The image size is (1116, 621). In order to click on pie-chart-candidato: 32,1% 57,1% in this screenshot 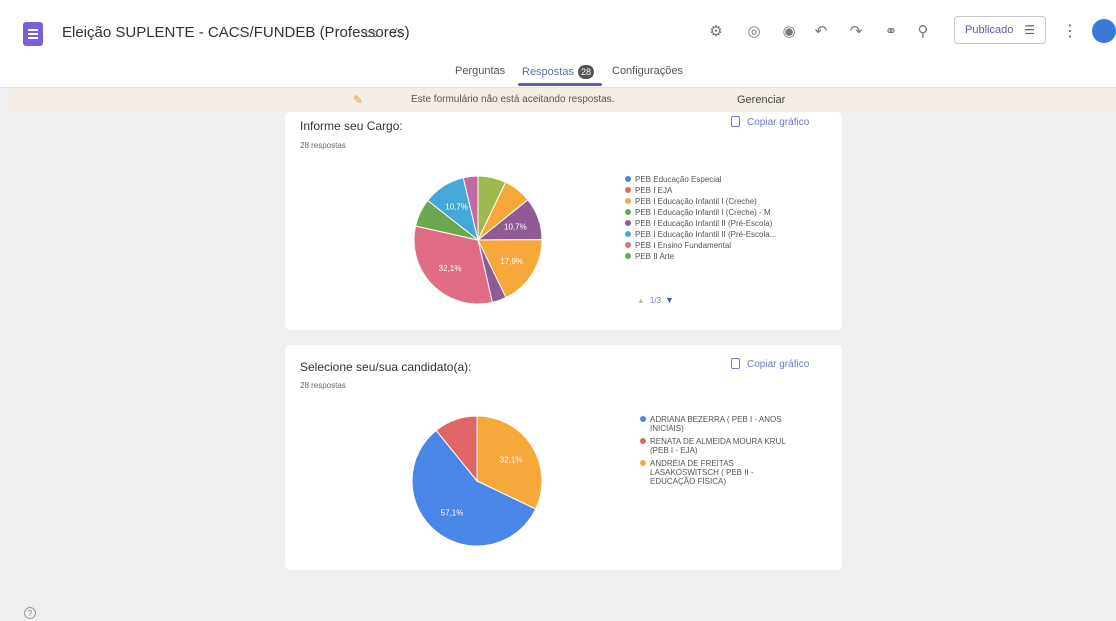, I will do `click(477, 481)`.